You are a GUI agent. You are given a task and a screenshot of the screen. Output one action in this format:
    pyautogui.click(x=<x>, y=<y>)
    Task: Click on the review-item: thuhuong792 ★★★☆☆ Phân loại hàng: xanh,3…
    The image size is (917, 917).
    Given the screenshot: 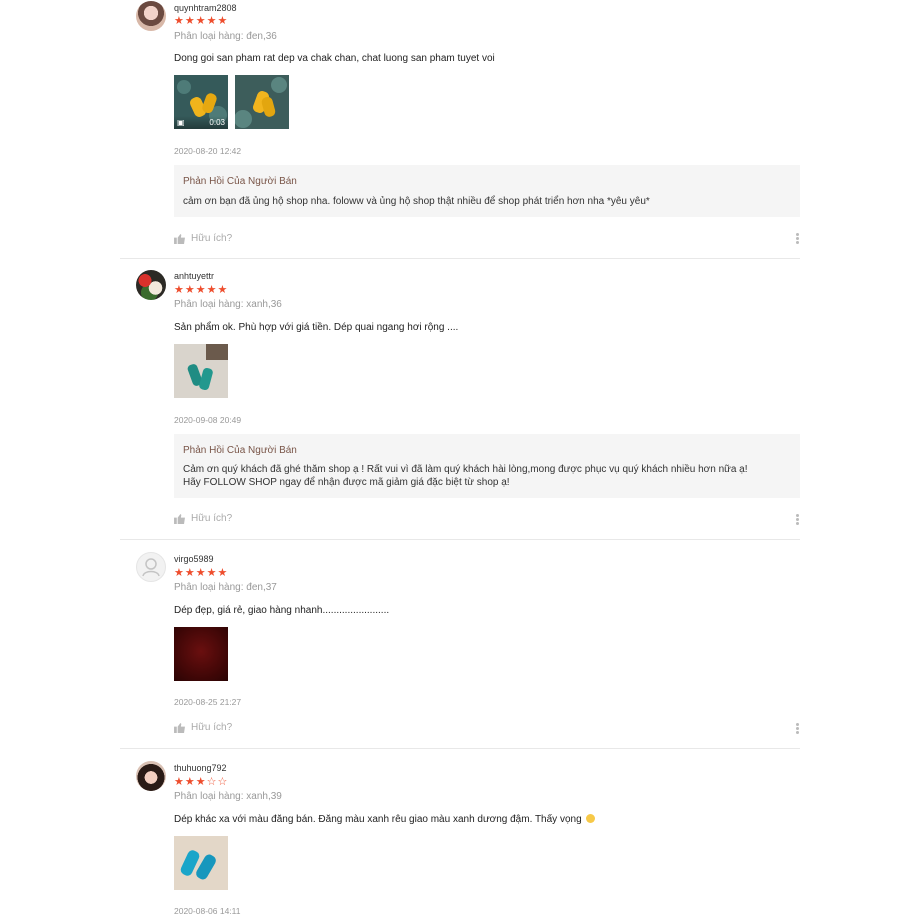 What is the action you would take?
    pyautogui.click(x=460, y=838)
    